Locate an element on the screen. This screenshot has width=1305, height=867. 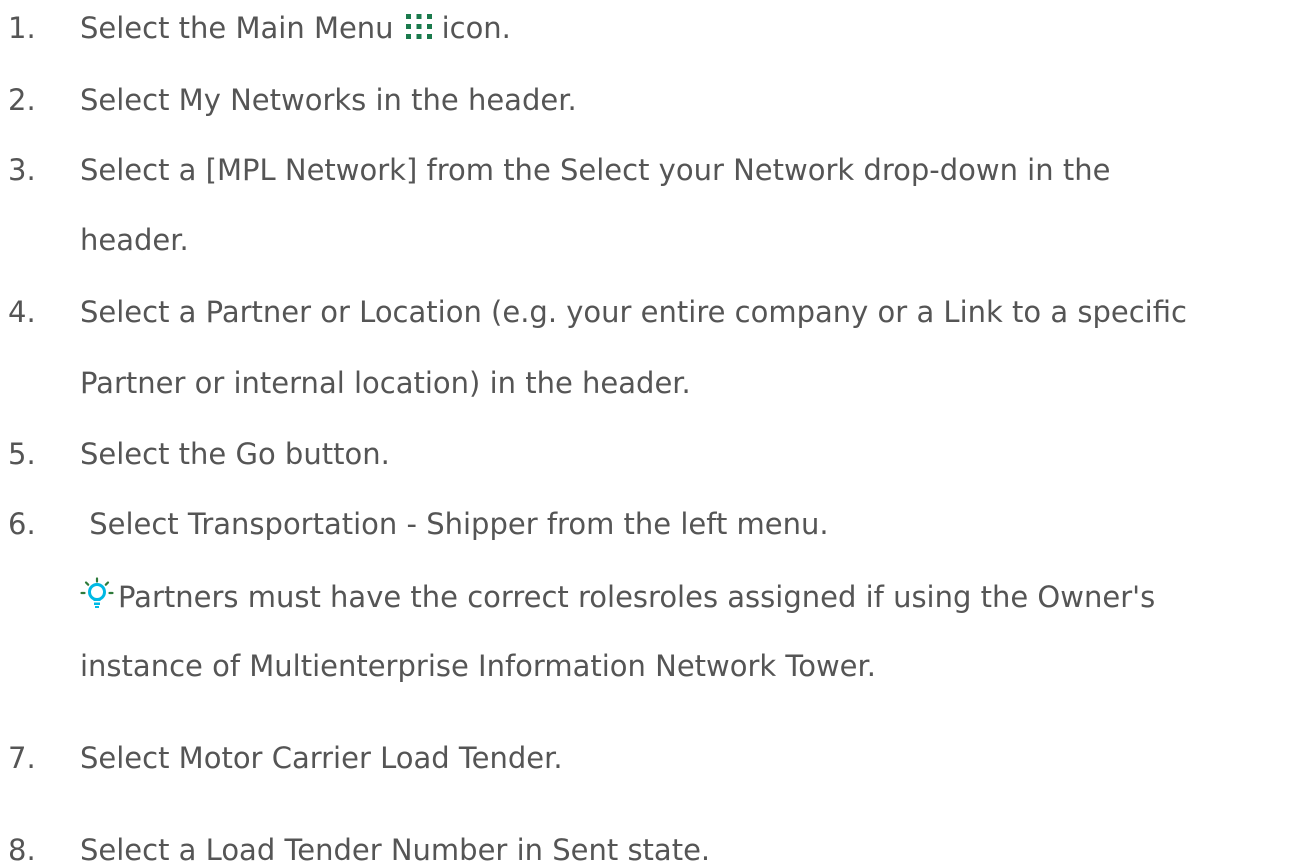
step-text: Select Motor Carrier Load Tender. is located at coordinates (321, 758).